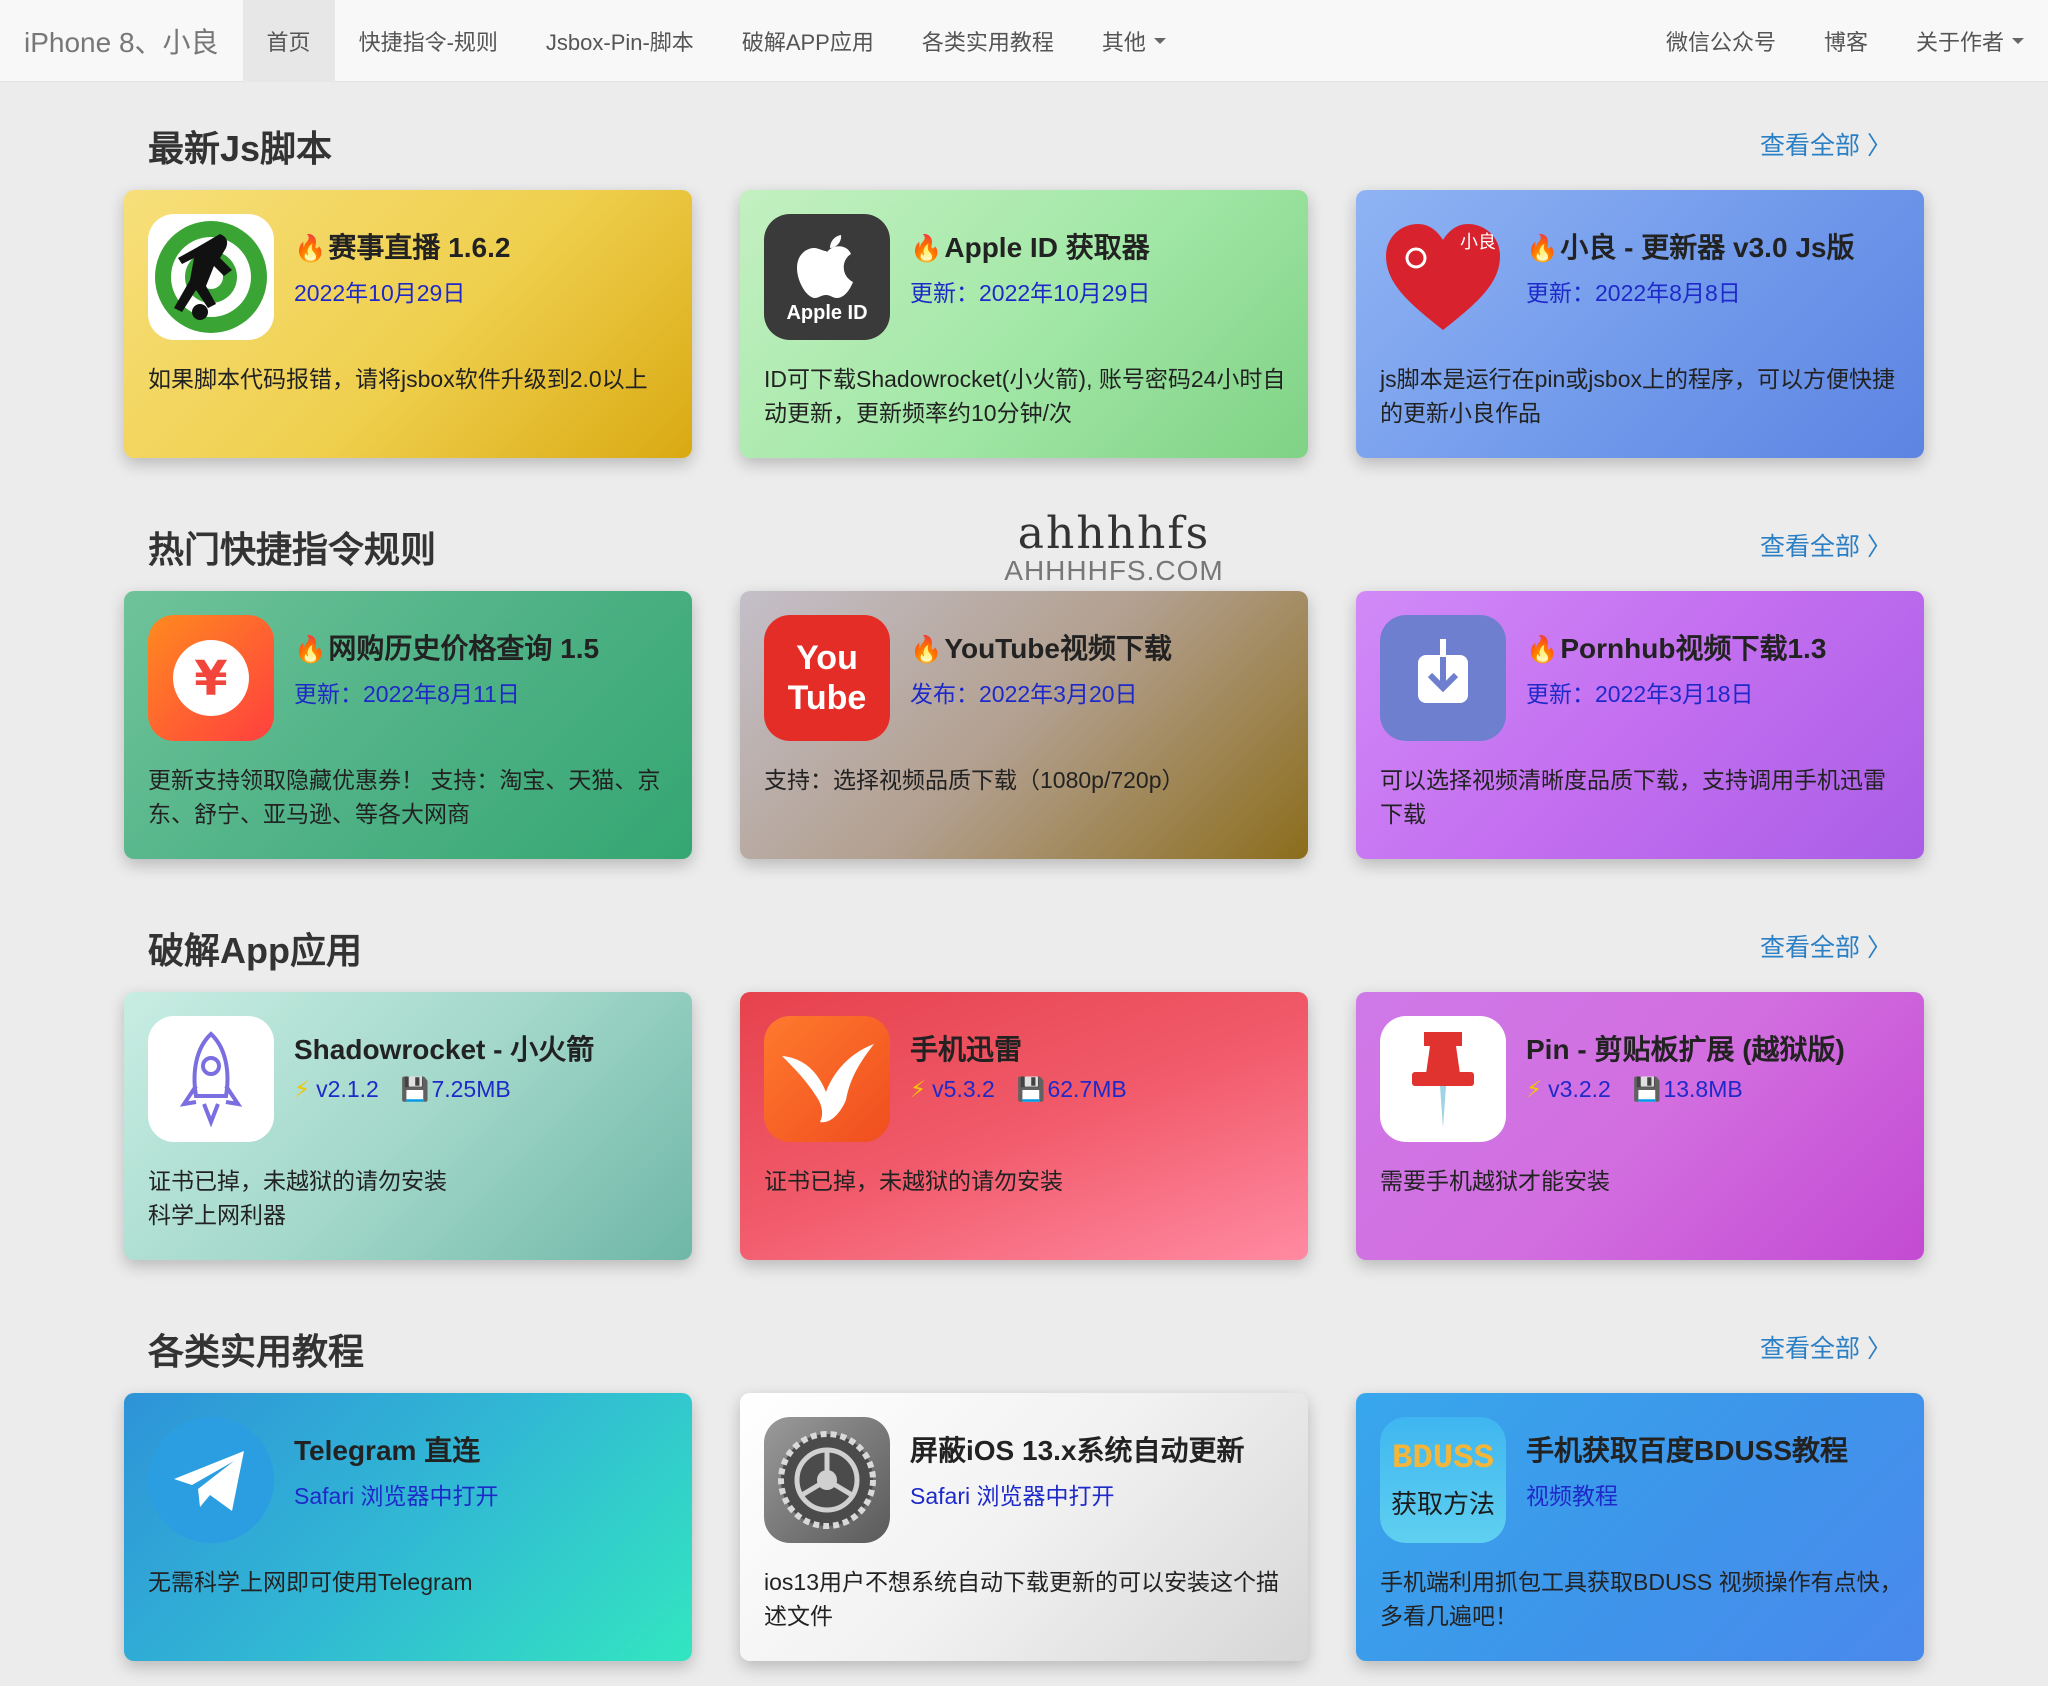  Describe the element at coordinates (1572, 1494) in the screenshot. I see `card-link: 视频教程` at that location.